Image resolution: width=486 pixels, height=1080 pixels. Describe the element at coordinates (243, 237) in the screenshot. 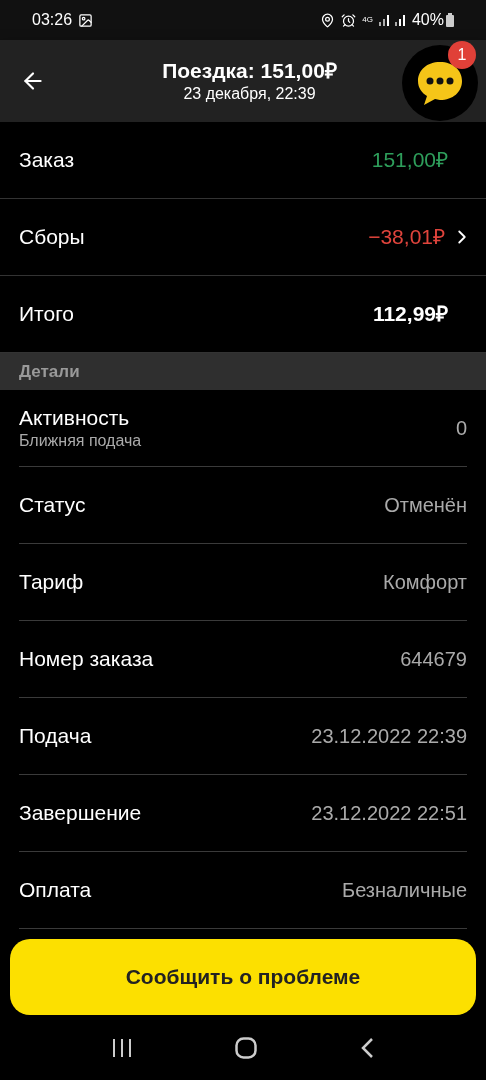

I see `summary-row: Сборы −38,01₽` at that location.